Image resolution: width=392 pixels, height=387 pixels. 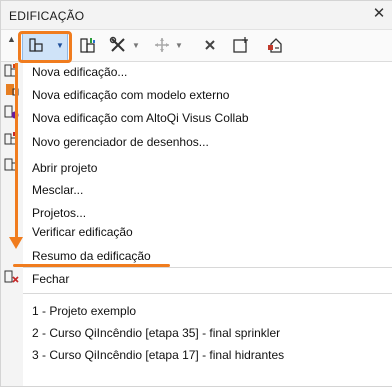 I want to click on menu-item-verificar-edificacao: Verificar edificação, so click(x=82, y=232).